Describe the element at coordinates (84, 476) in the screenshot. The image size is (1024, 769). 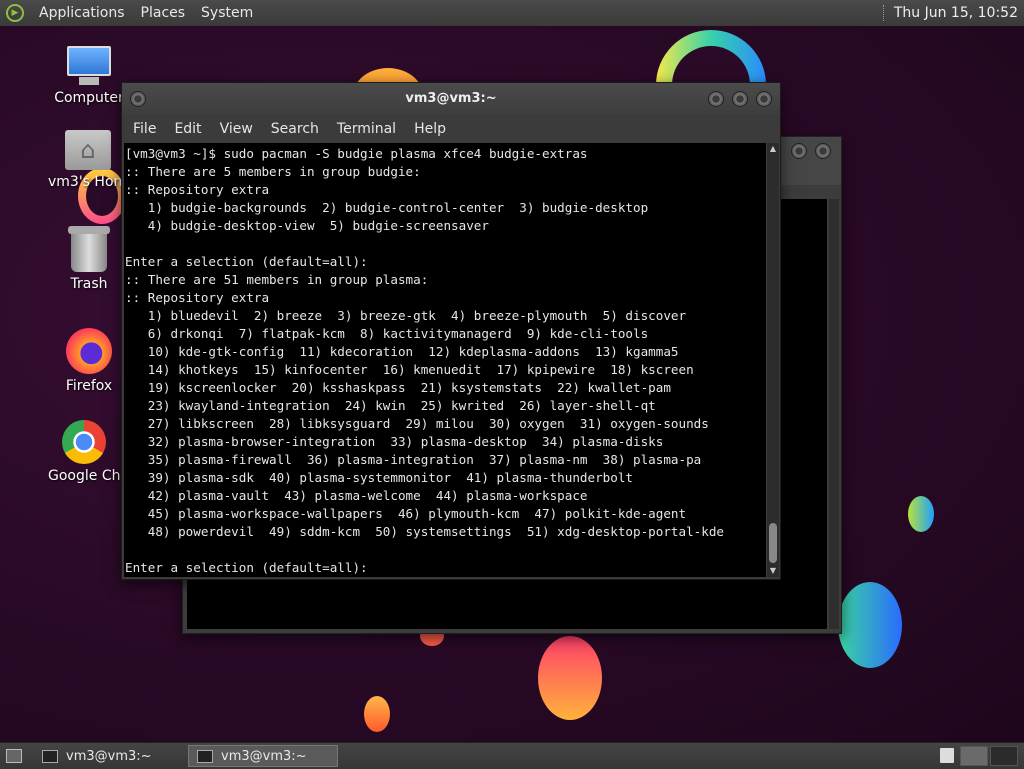
I see `desktop-icon-label: Google Chrome` at that location.